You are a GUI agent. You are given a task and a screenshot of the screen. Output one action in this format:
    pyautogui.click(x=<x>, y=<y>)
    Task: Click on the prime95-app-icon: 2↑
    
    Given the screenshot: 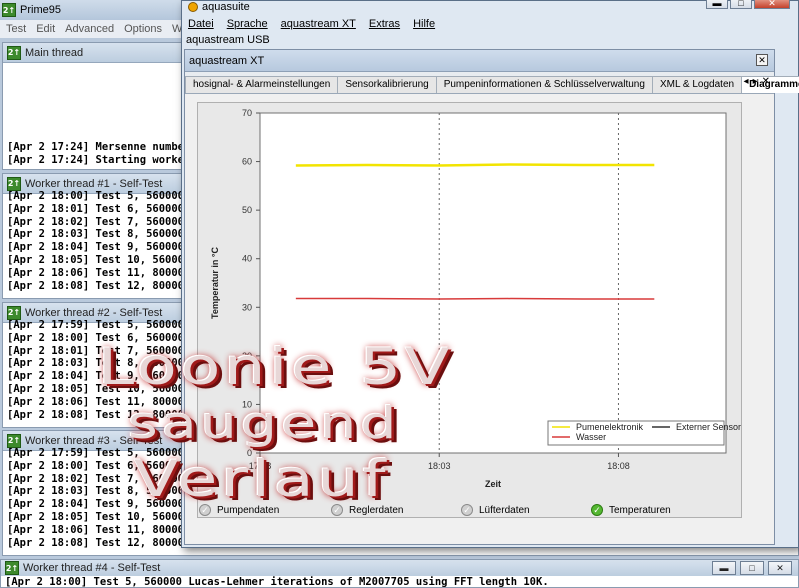 What is the action you would take?
    pyautogui.click(x=9, y=10)
    